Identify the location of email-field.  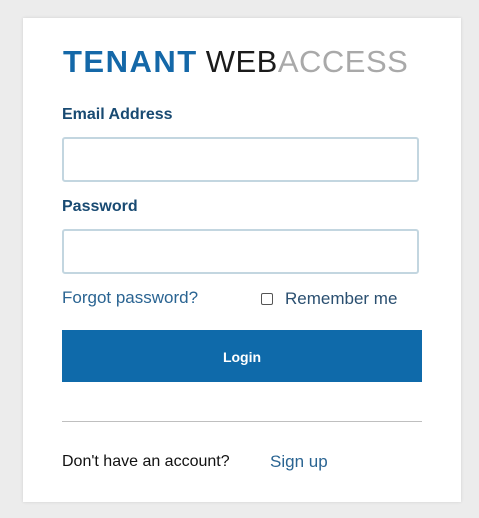
(240, 159).